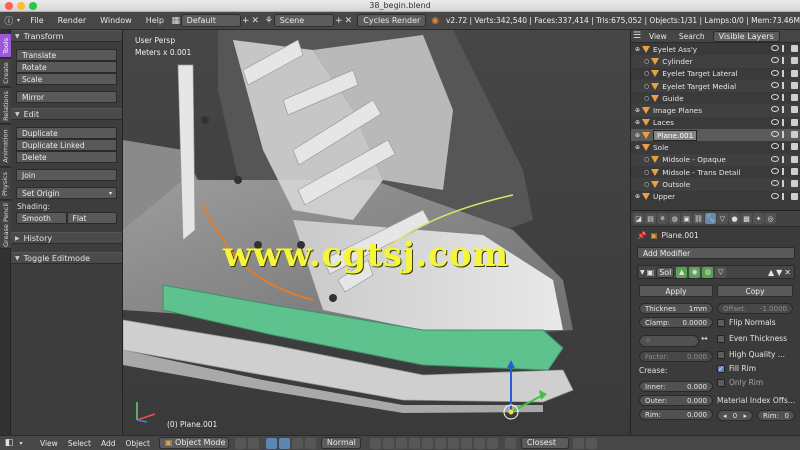 The image size is (800, 450). I want to click on menu-select: Select, so click(79, 443).